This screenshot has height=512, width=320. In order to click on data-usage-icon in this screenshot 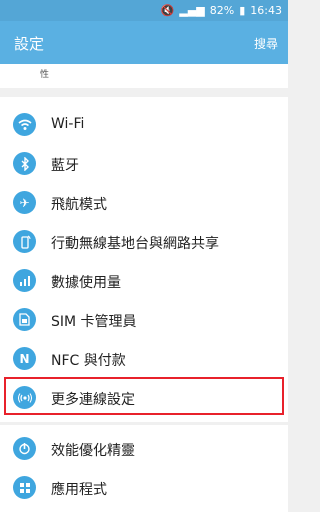, I will do `click(24, 280)`.